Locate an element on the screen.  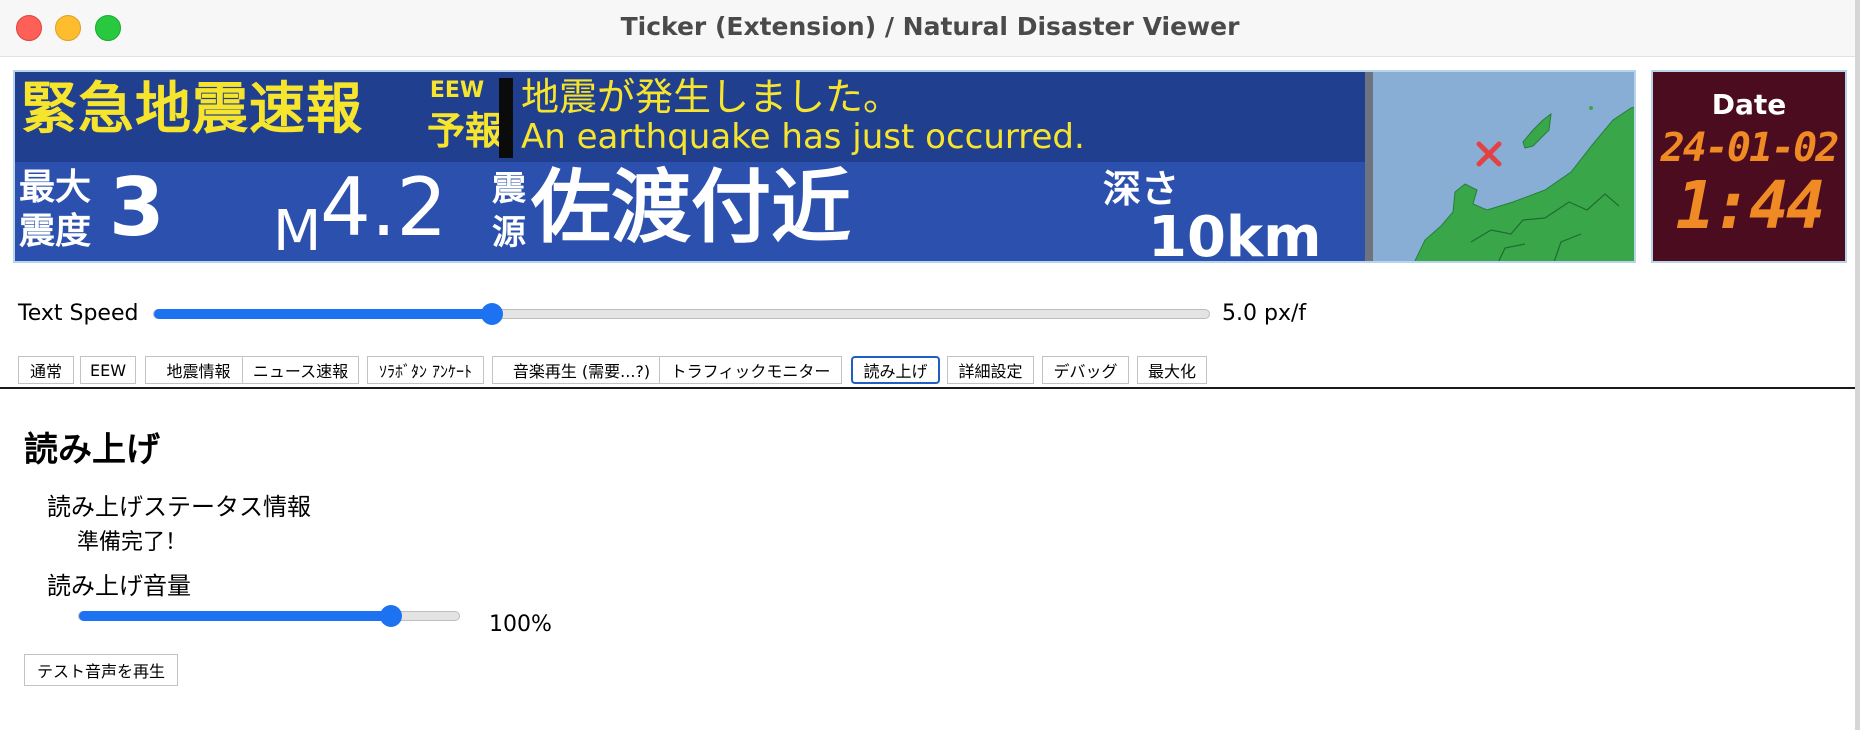
magnitude-label: M is located at coordinates (297, 231).